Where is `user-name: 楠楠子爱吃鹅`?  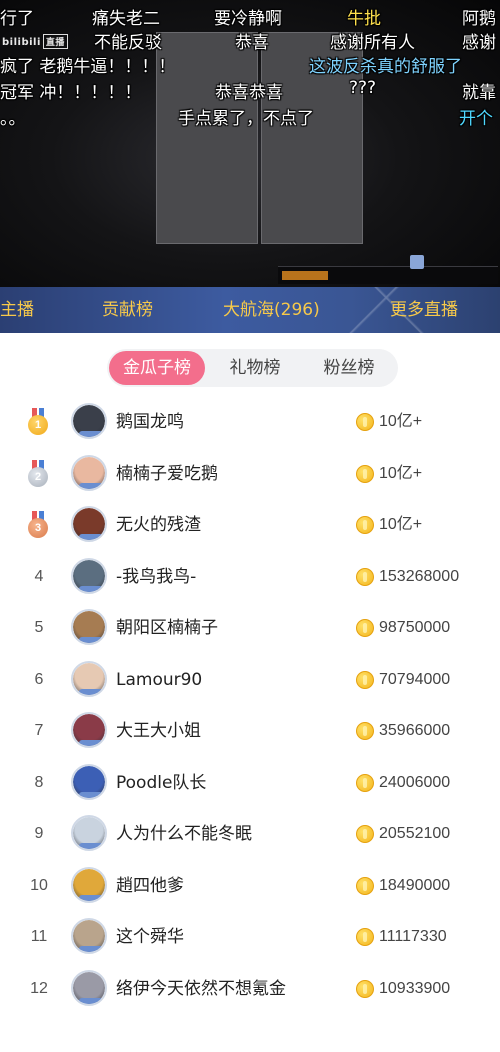
user-name: 楠楠子爱吃鹅 is located at coordinates (167, 474).